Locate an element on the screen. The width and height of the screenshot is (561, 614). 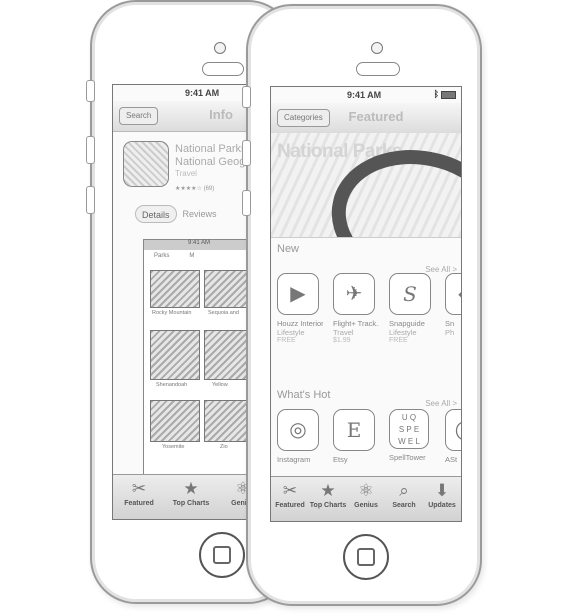
app-name: National Parks National Geogr is located at coordinates (212, 156).